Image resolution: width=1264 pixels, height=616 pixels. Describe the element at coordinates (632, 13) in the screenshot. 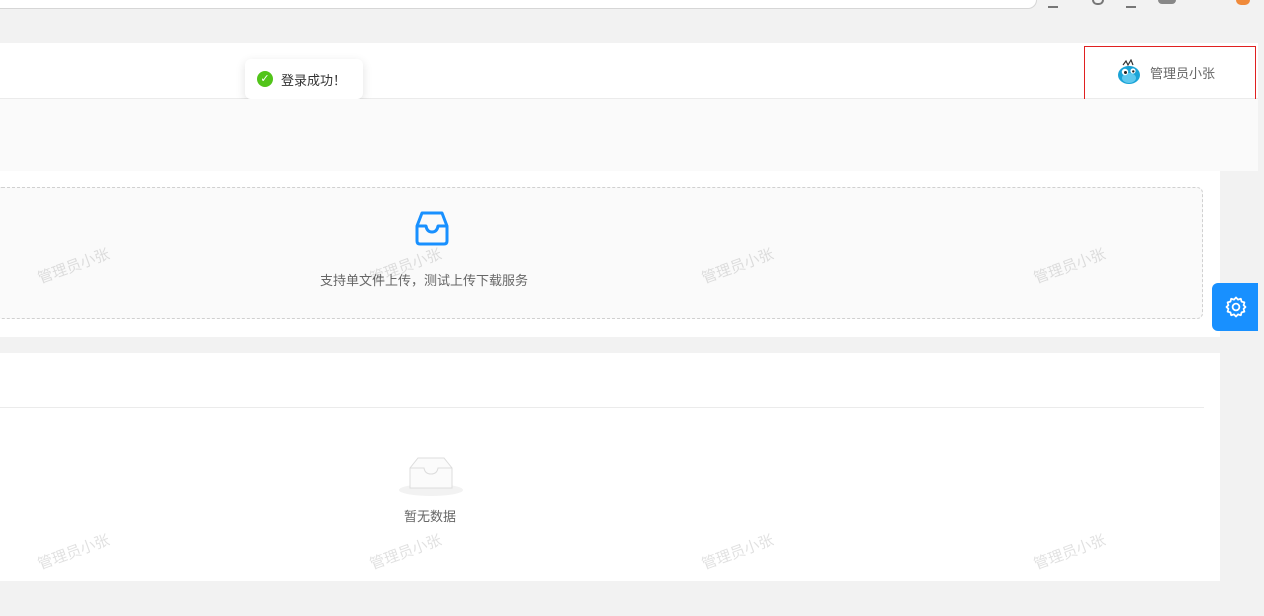

I see `browser-toolbar` at that location.